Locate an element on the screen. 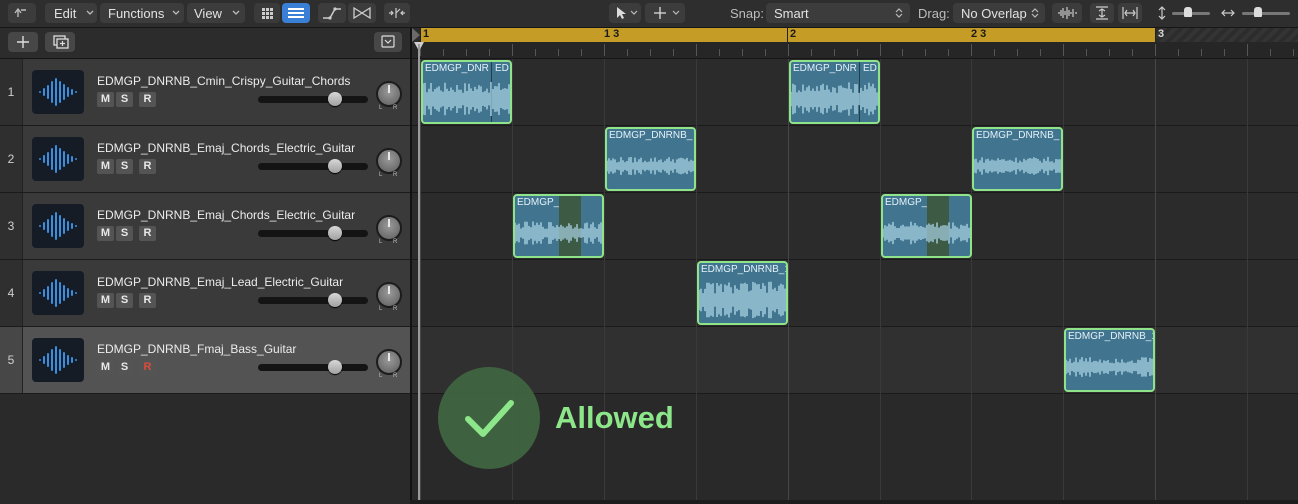  list-view-button is located at coordinates (296, 13).